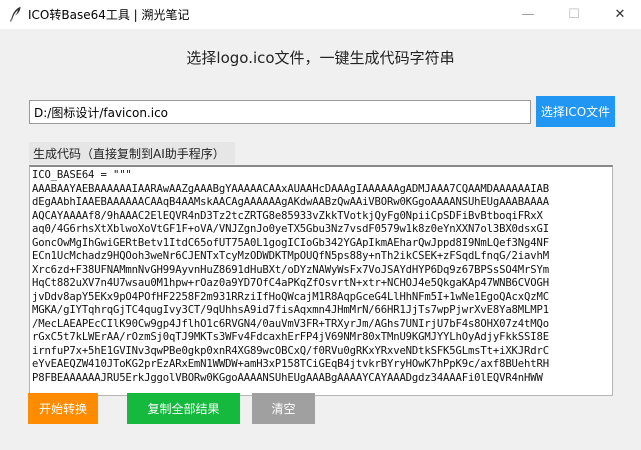 This screenshot has height=450, width=641. I want to click on output-section-label-text: 生成代码（直接复制到AI助手程序）, so click(129, 153).